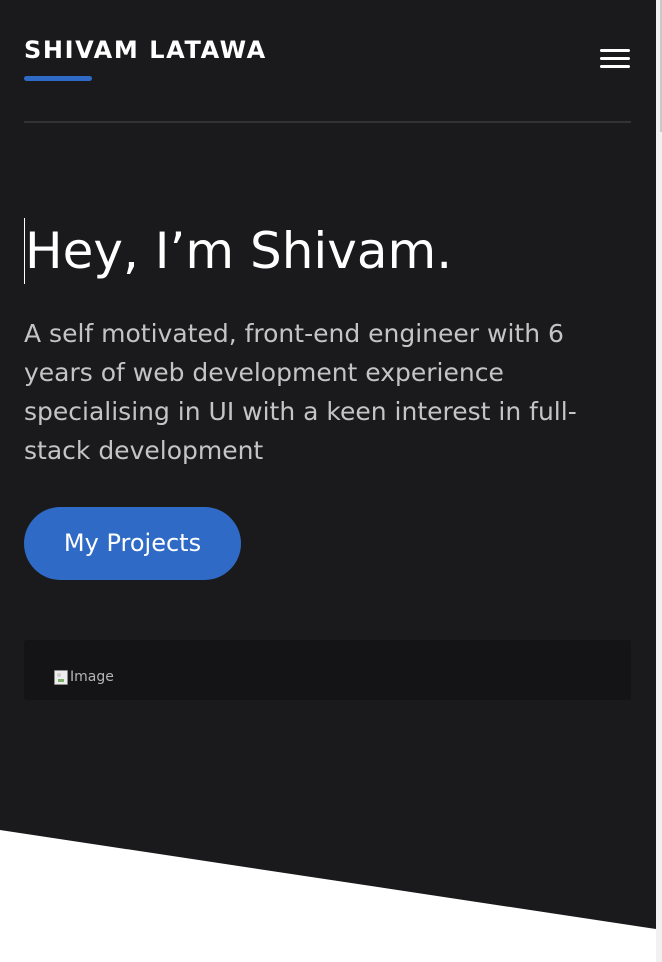  Describe the element at coordinates (327, 670) in the screenshot. I see `hero-image: Image` at that location.